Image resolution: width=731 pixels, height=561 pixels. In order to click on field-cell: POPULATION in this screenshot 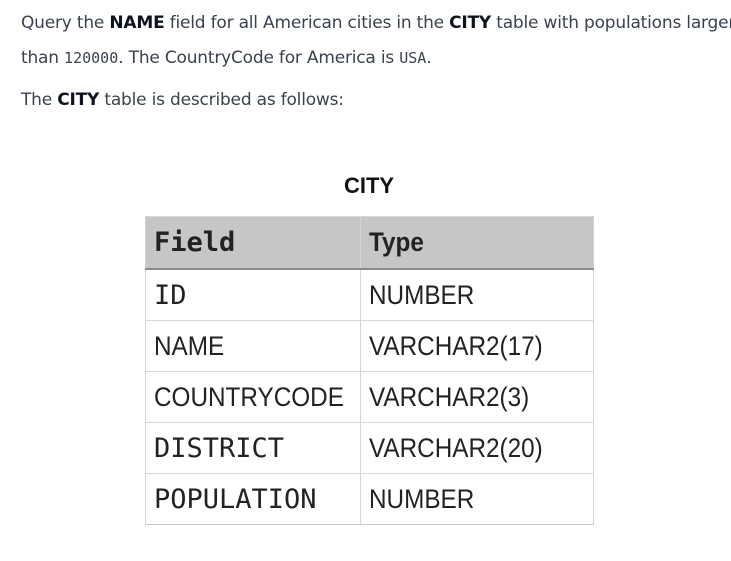, I will do `click(253, 499)`.